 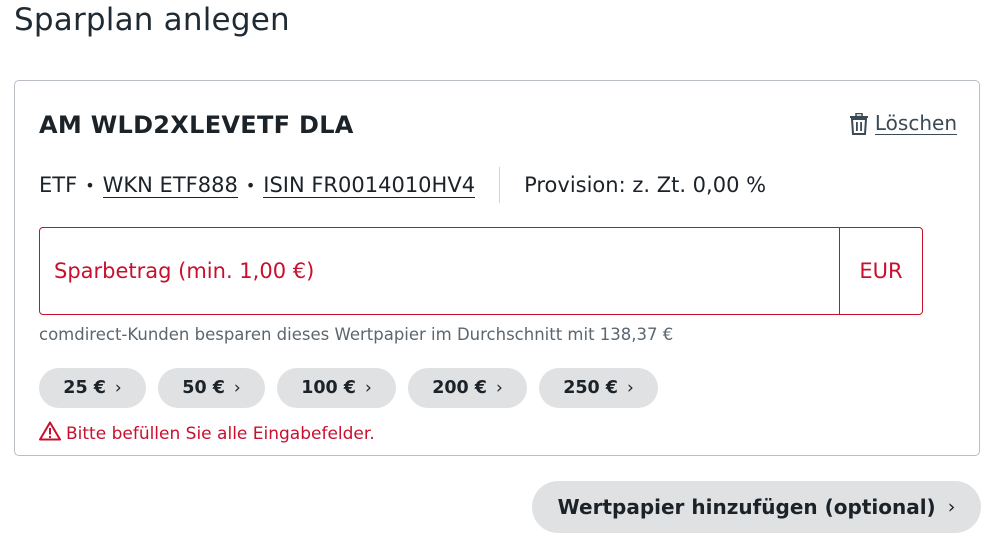 I want to click on preset-chip-50: 50 € ›, so click(x=211, y=388).